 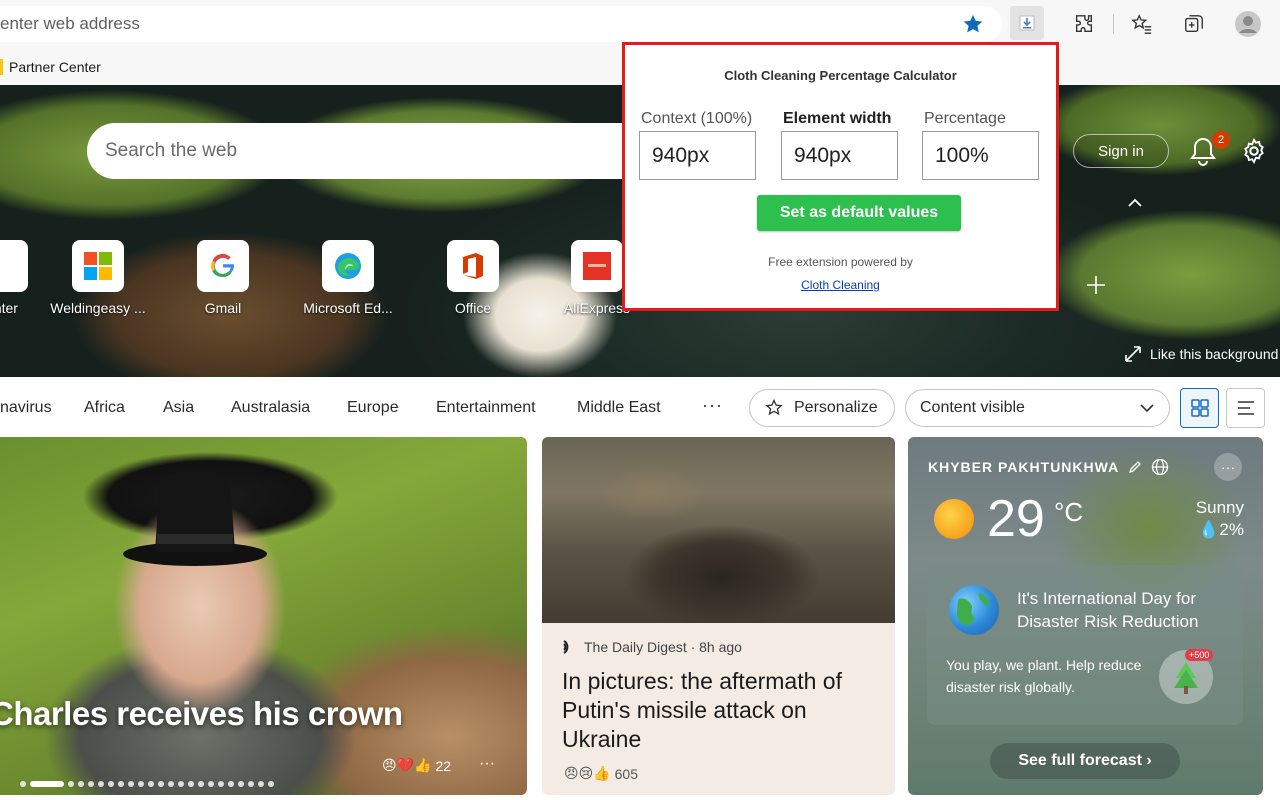 What do you see at coordinates (1135, 203) in the screenshot?
I see `collapse-chevron-up-icon` at bounding box center [1135, 203].